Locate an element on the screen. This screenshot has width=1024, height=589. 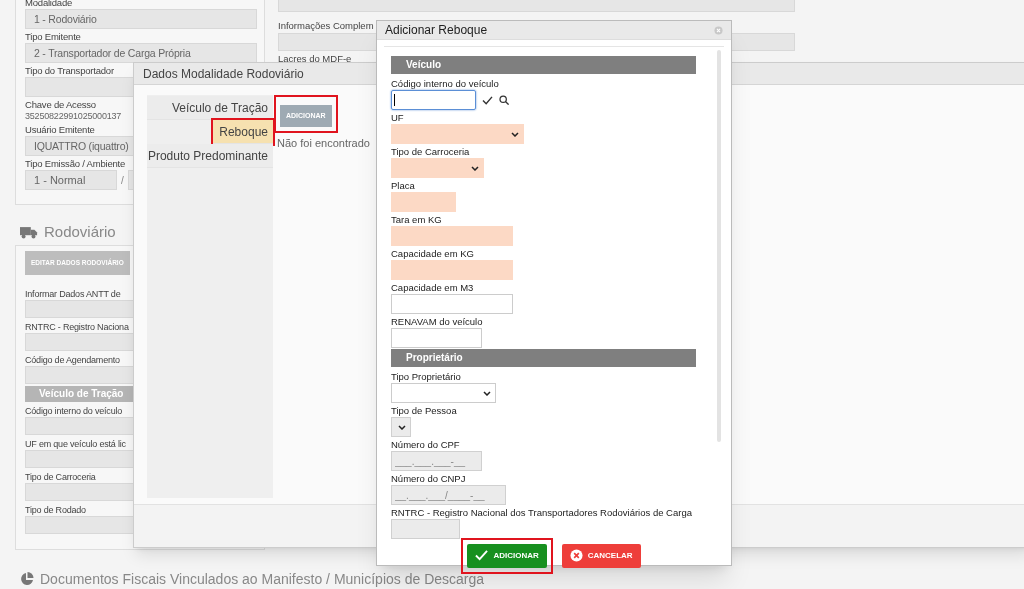
field-label: Tipo Emissão / Ambiente is located at coordinates (75, 164).